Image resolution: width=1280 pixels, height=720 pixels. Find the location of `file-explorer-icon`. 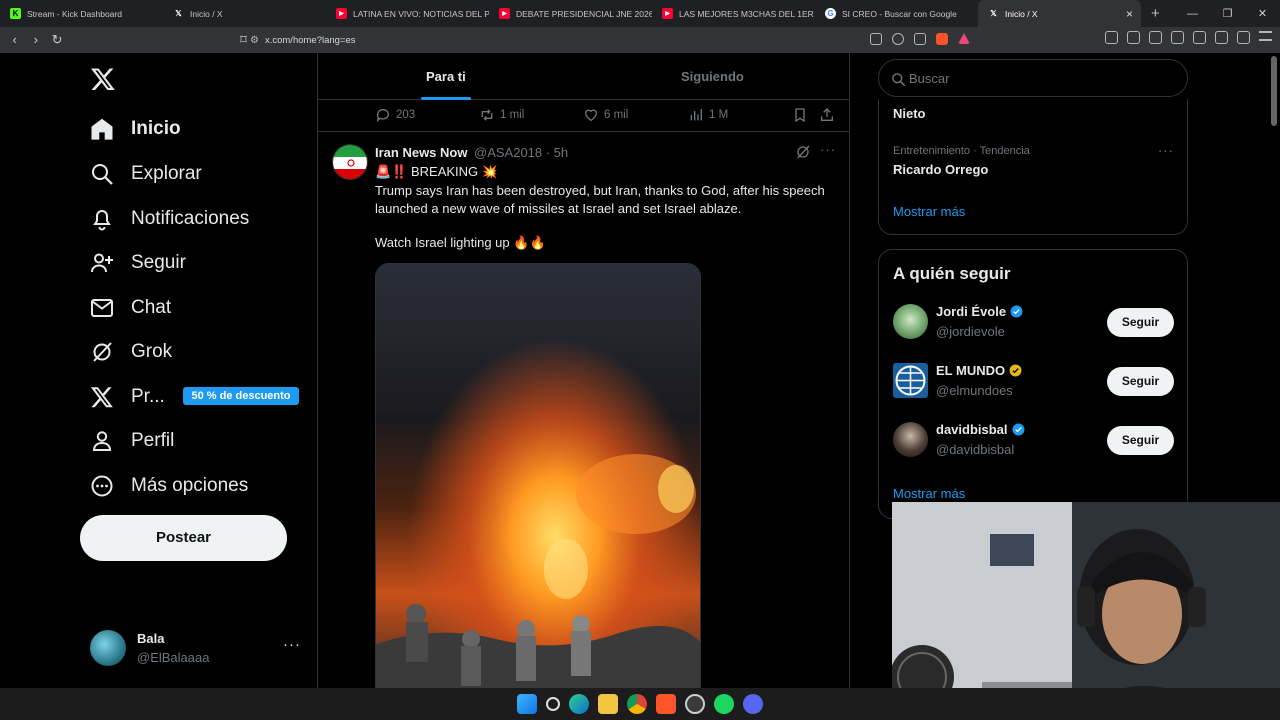

file-explorer-icon is located at coordinates (608, 704).